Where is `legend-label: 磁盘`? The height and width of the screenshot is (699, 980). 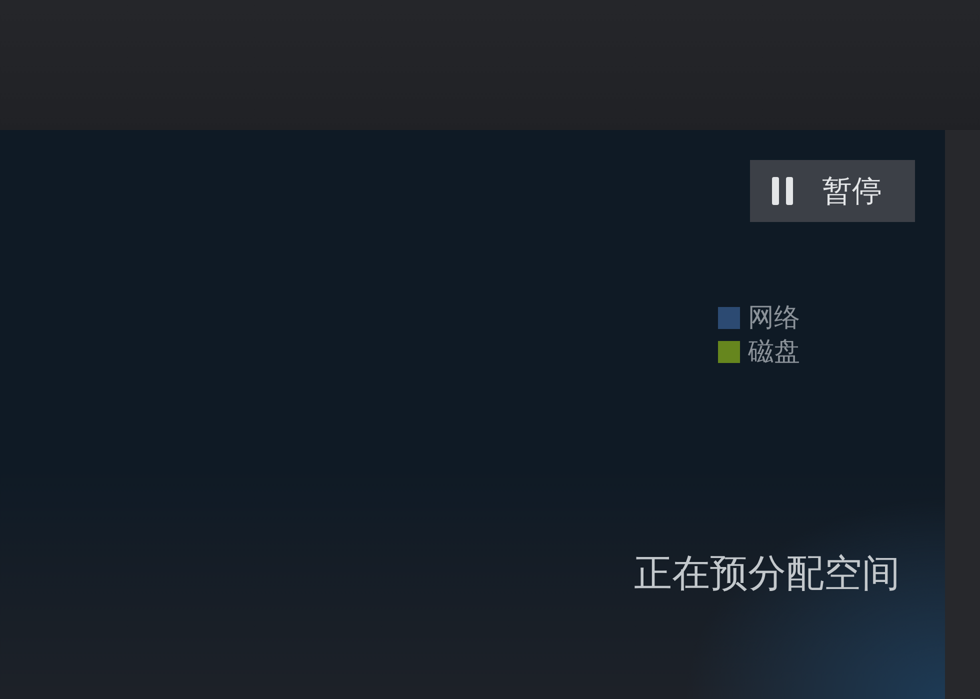 legend-label: 磁盘 is located at coordinates (774, 352).